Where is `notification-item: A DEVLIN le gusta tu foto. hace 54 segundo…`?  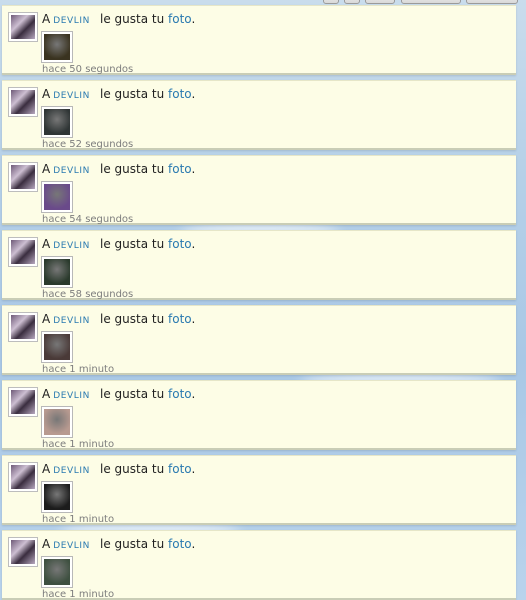
notification-item: A DEVLIN le gusta tu foto. hace 54 segundo… is located at coordinates (259, 190).